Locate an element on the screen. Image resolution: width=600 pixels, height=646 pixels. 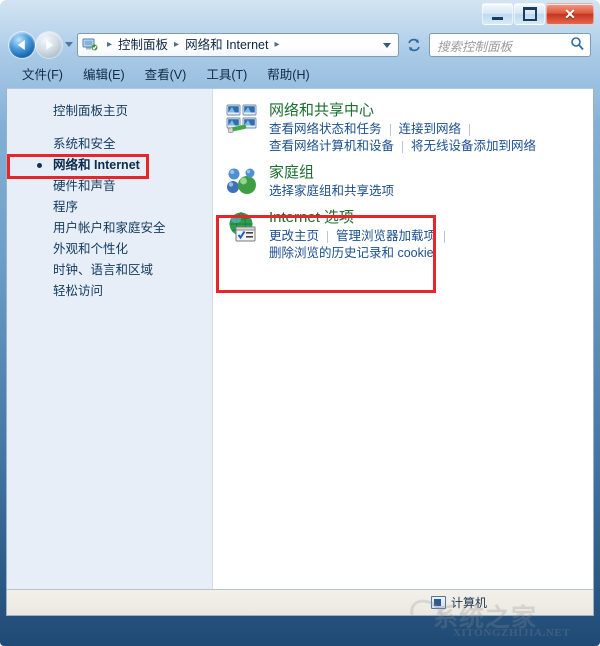
category-text: 家庭组 选择家庭组和共享选项 is located at coordinates (331, 181).